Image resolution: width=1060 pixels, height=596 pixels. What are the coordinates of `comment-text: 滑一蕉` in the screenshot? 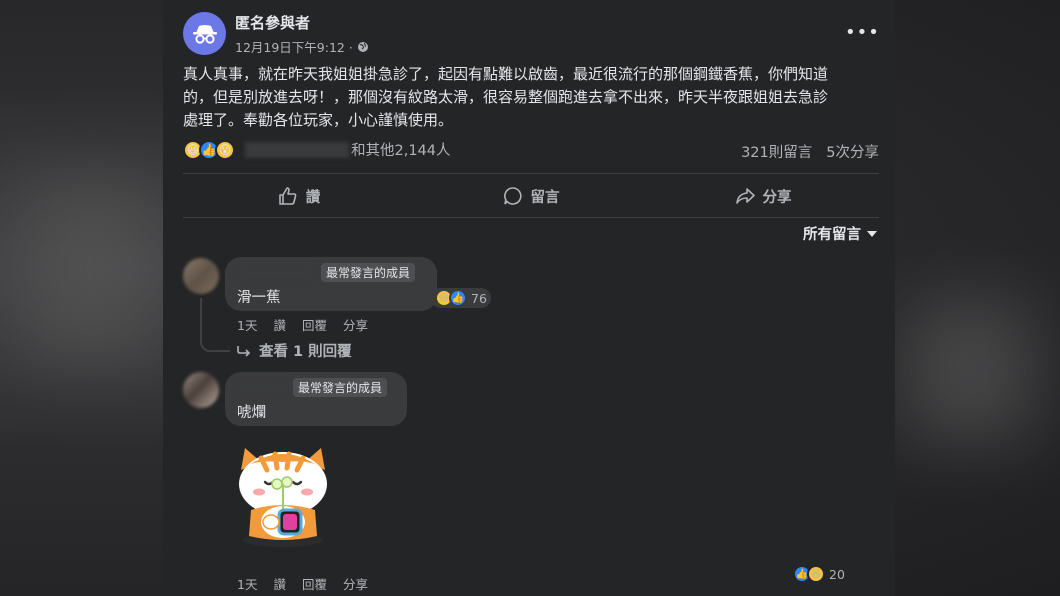 It's located at (259, 298).